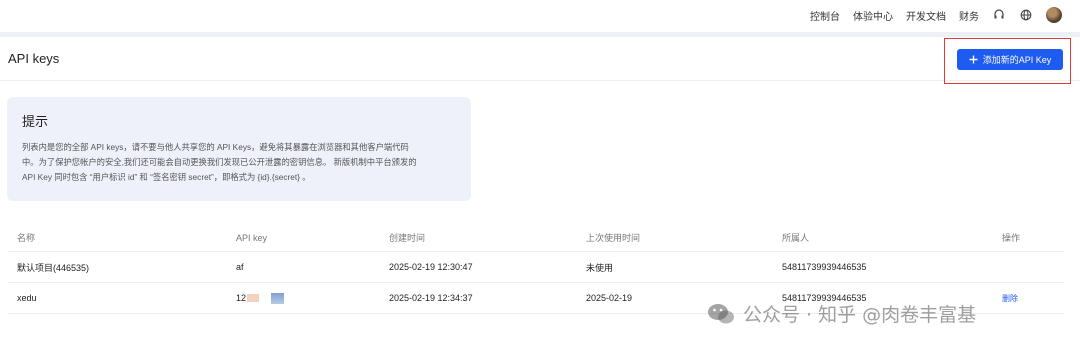  Describe the element at coordinates (27, 298) in the screenshot. I see `row-name: xedu` at that location.